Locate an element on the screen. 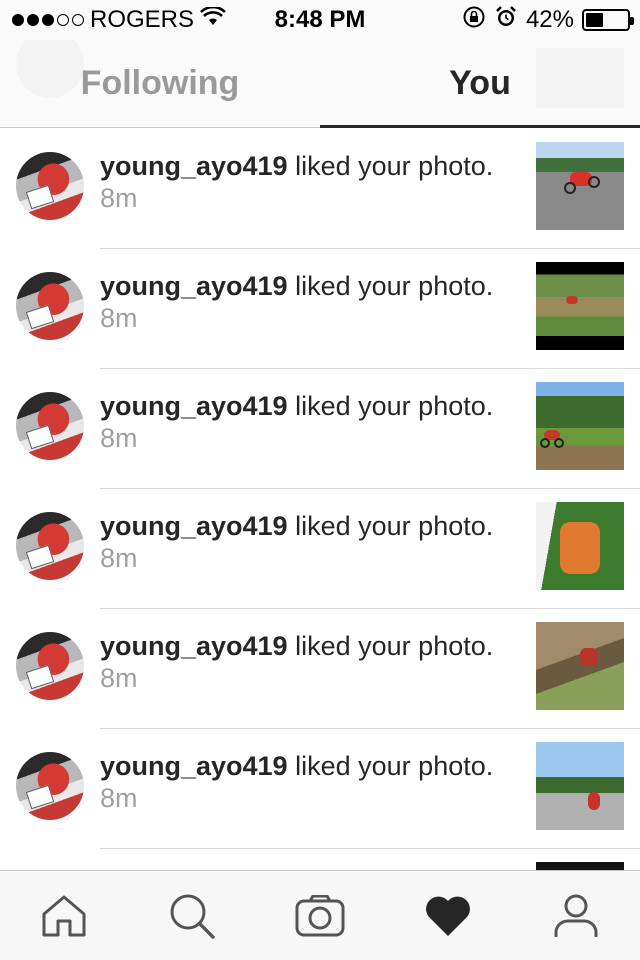 This screenshot has width=640, height=960. camera-icon is located at coordinates (320, 916).